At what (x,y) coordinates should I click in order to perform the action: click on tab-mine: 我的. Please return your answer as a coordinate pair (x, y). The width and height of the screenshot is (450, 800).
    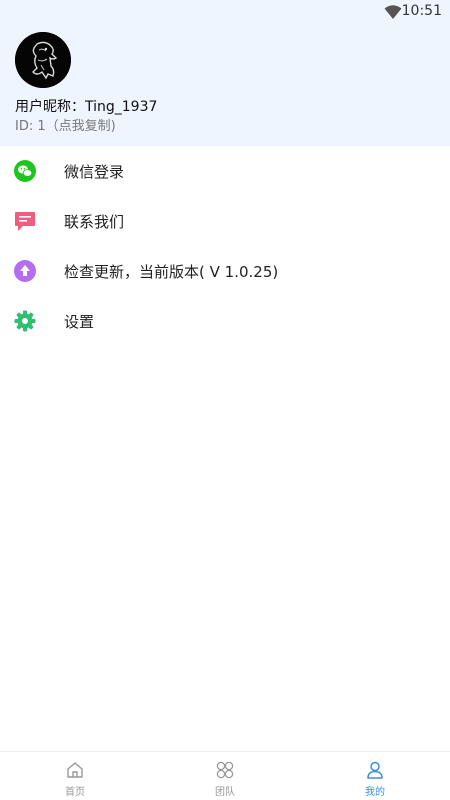
    Looking at the image, I should click on (375, 776).